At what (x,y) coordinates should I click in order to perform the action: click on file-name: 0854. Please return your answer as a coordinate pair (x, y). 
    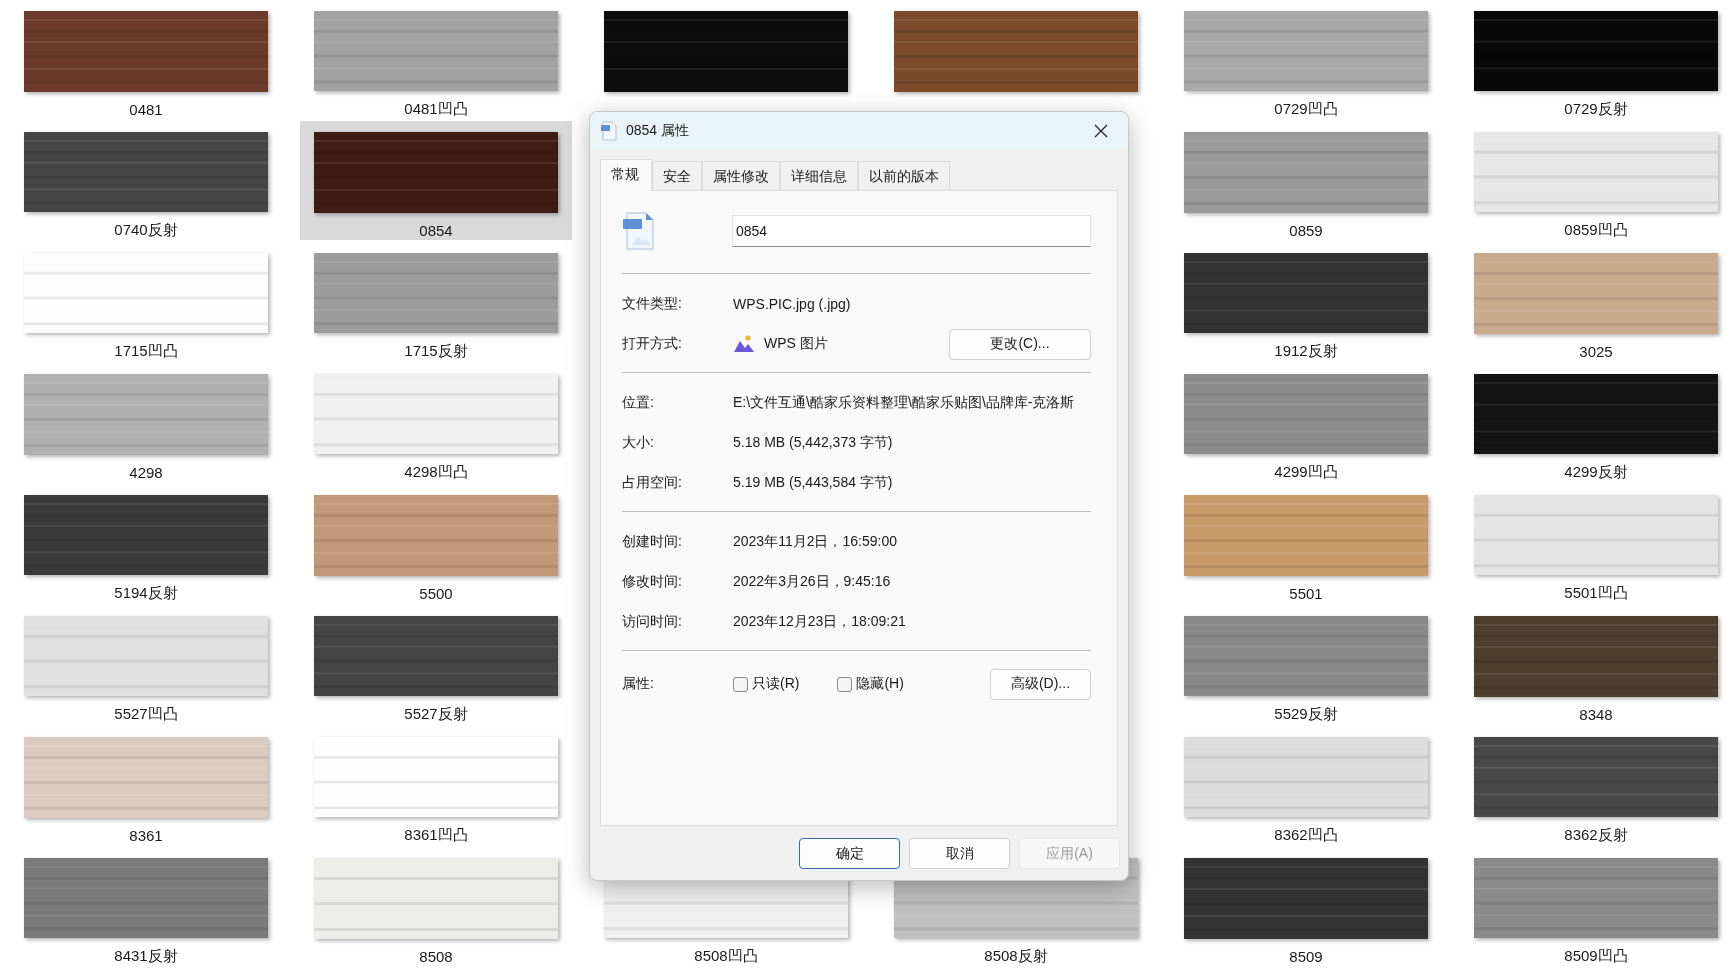
    Looking at the image, I should click on (436, 230).